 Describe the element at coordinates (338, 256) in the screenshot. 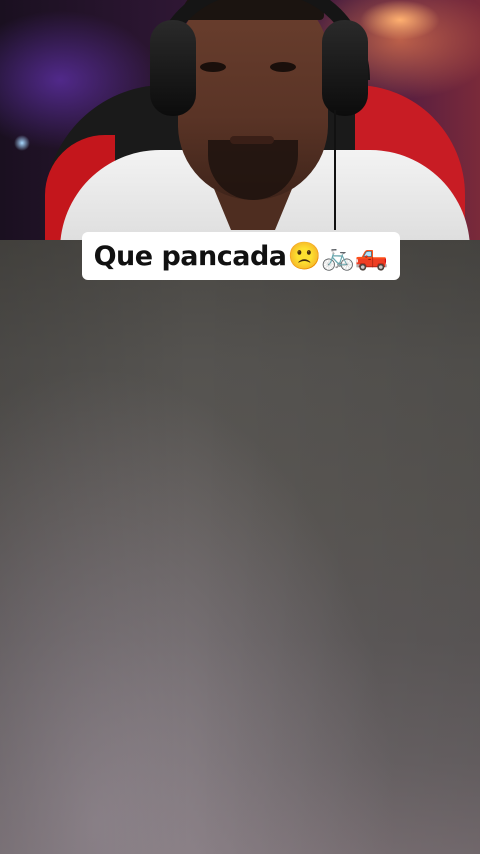

I see `caption-emojis: 🙁🚲🛻` at that location.